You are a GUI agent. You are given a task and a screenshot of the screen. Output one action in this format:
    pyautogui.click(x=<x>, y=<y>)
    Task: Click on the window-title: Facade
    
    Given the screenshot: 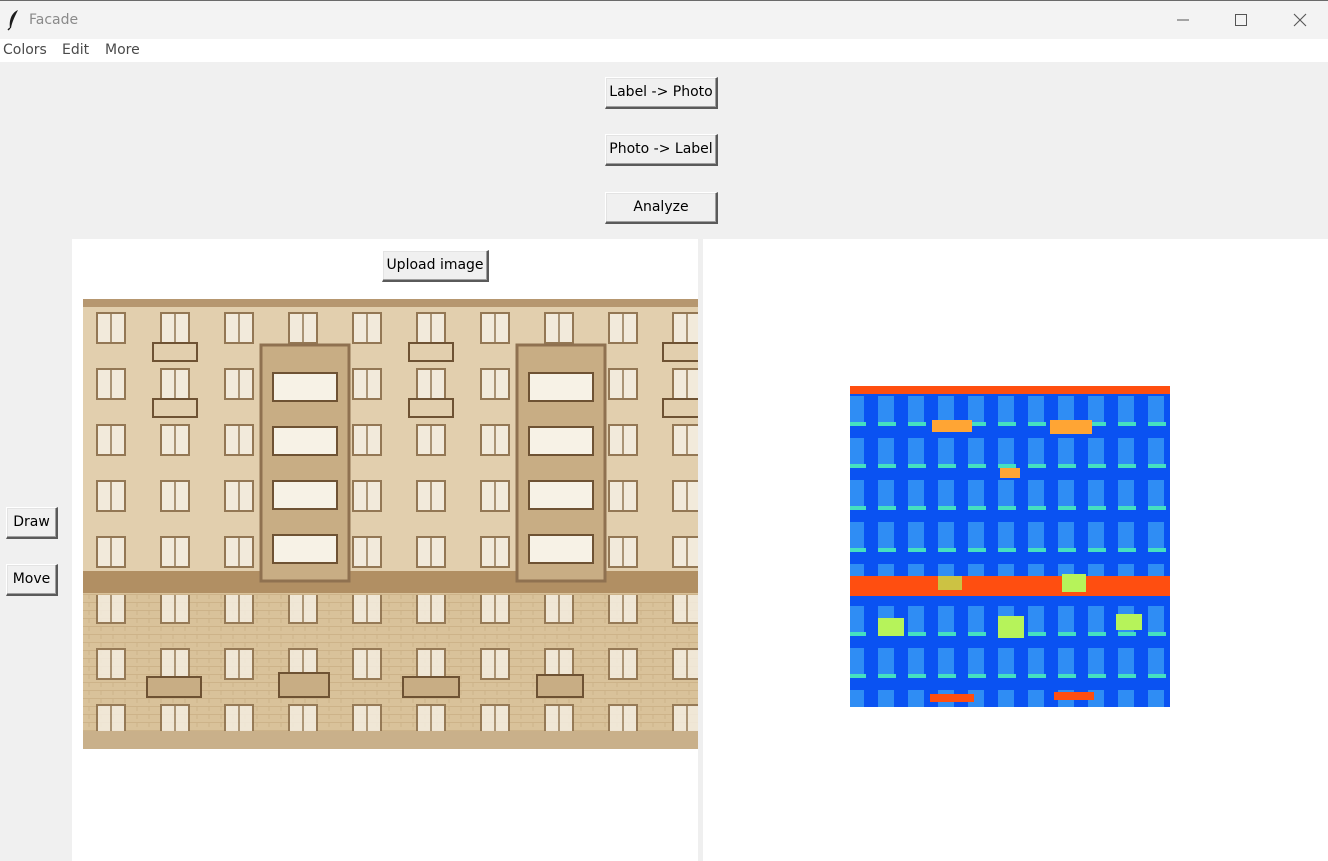 What is the action you would take?
    pyautogui.click(x=54, y=20)
    